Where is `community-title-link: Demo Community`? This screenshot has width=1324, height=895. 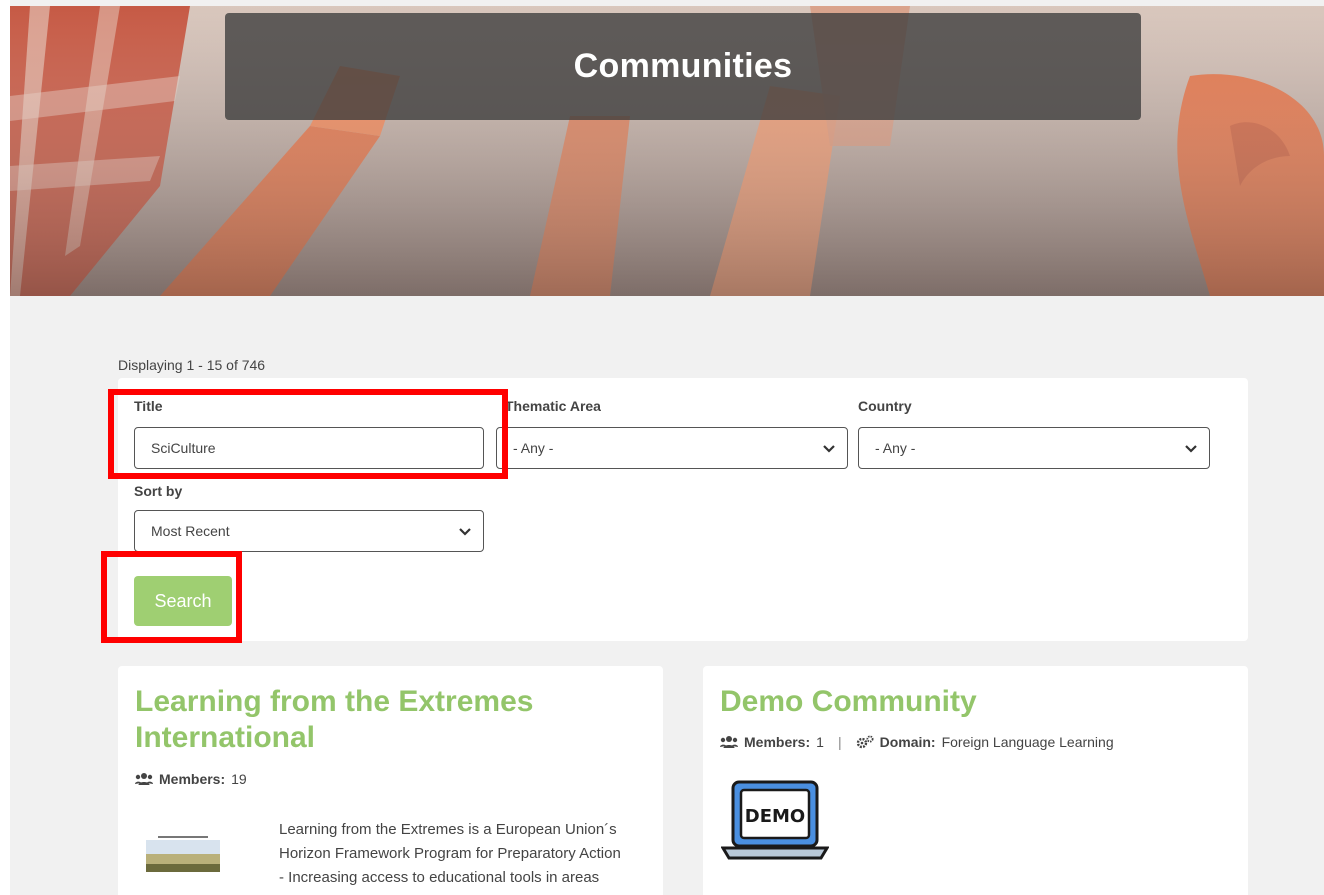 community-title-link: Demo Community is located at coordinates (848, 702).